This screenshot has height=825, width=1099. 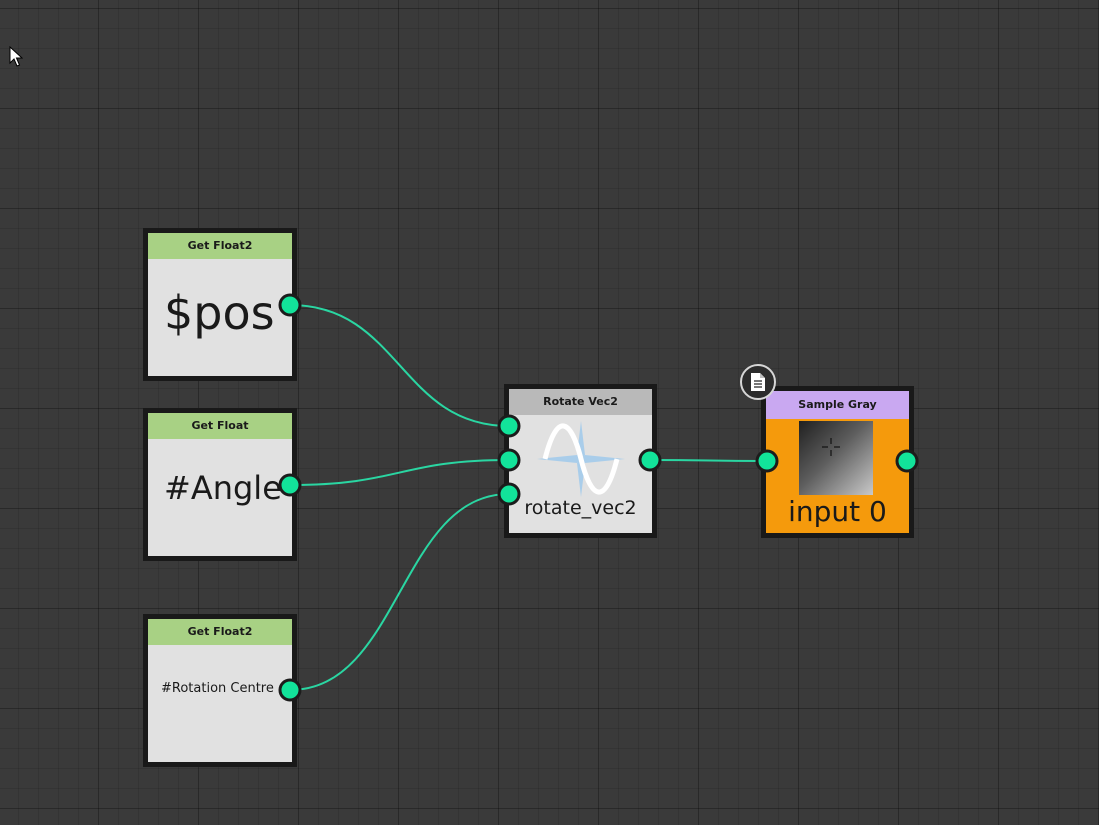 I want to click on input-port-centre, so click(x=509, y=494).